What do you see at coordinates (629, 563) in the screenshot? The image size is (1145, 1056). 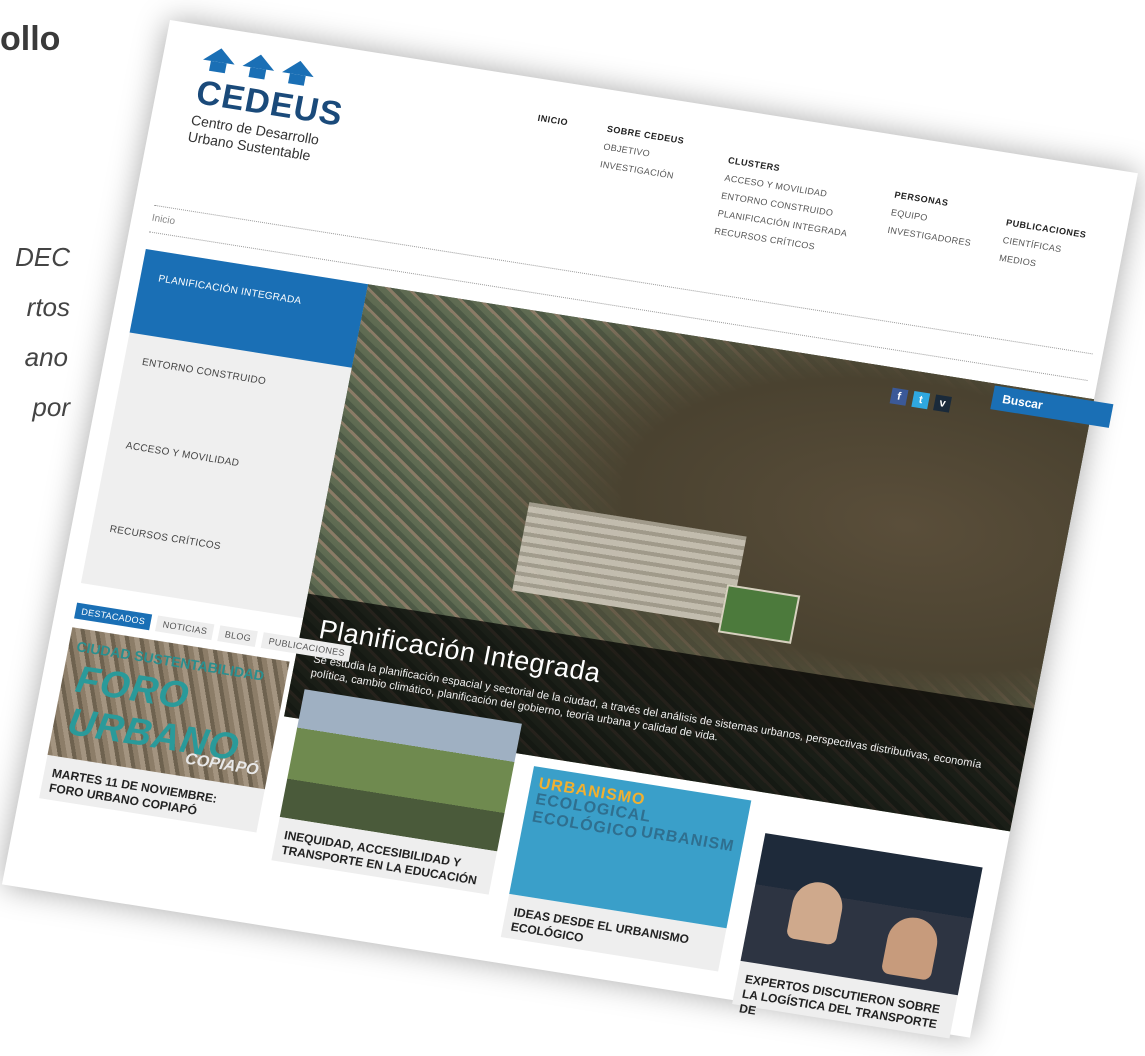 I see `aerial-photo-campus` at bounding box center [629, 563].